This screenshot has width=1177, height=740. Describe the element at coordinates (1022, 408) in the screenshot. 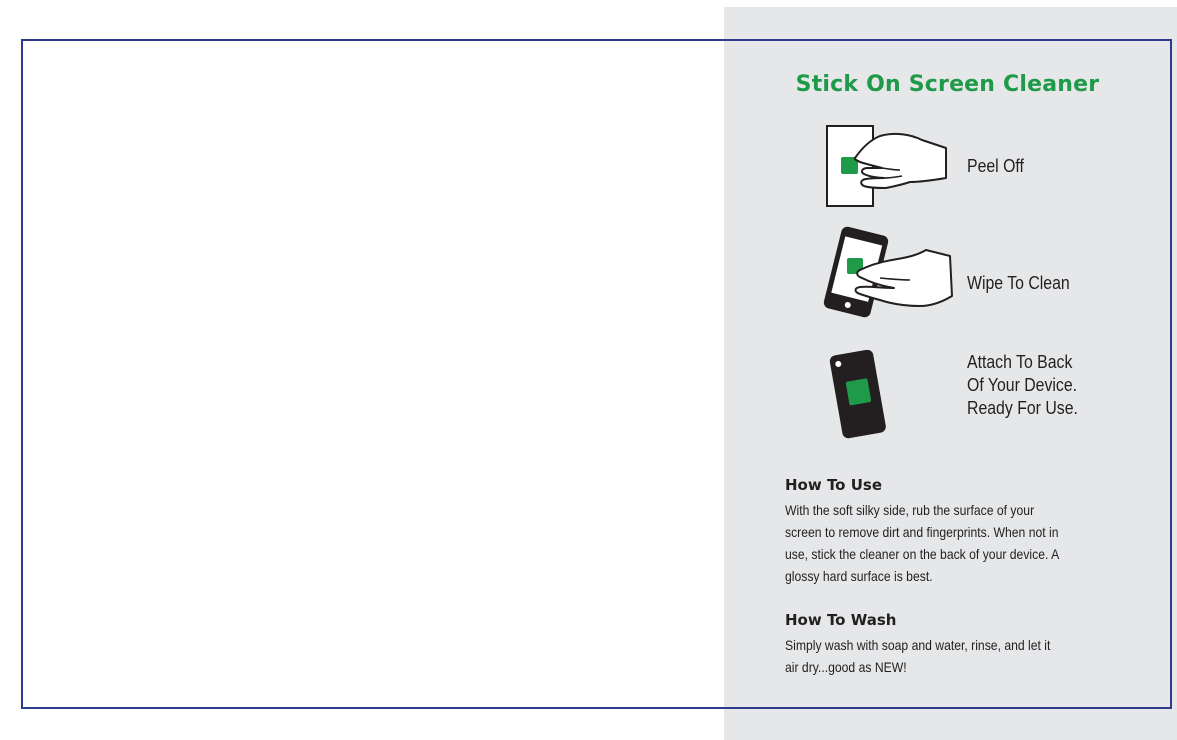

I see `step-attach-line: Ready For Use.` at that location.